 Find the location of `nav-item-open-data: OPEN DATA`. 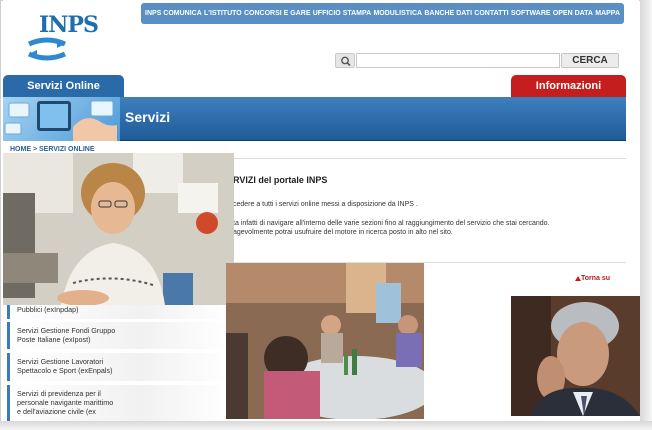

nav-item-open-data: OPEN DATA is located at coordinates (573, 13).